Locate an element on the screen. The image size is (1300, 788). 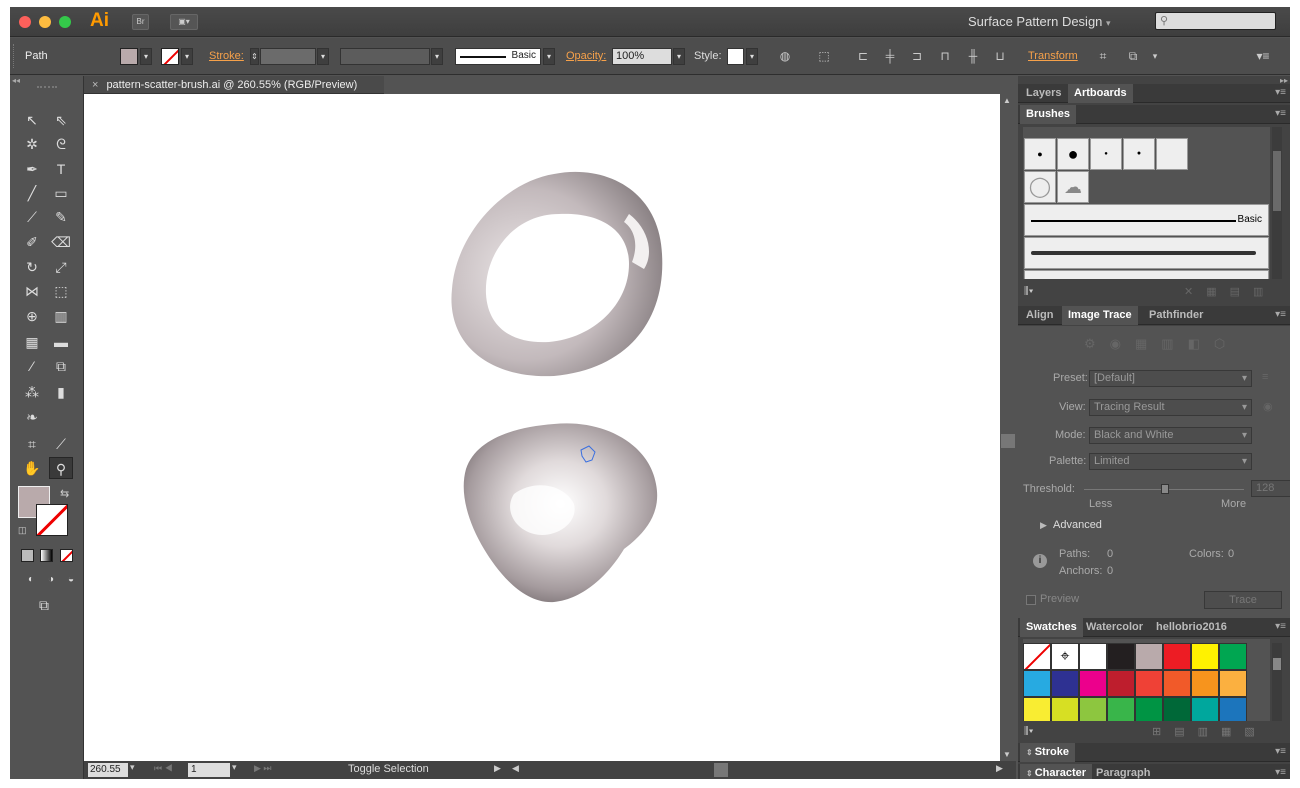
swatch-actions-icons: ⊞▤▥▦▧ is located at coordinates (1210, 731).